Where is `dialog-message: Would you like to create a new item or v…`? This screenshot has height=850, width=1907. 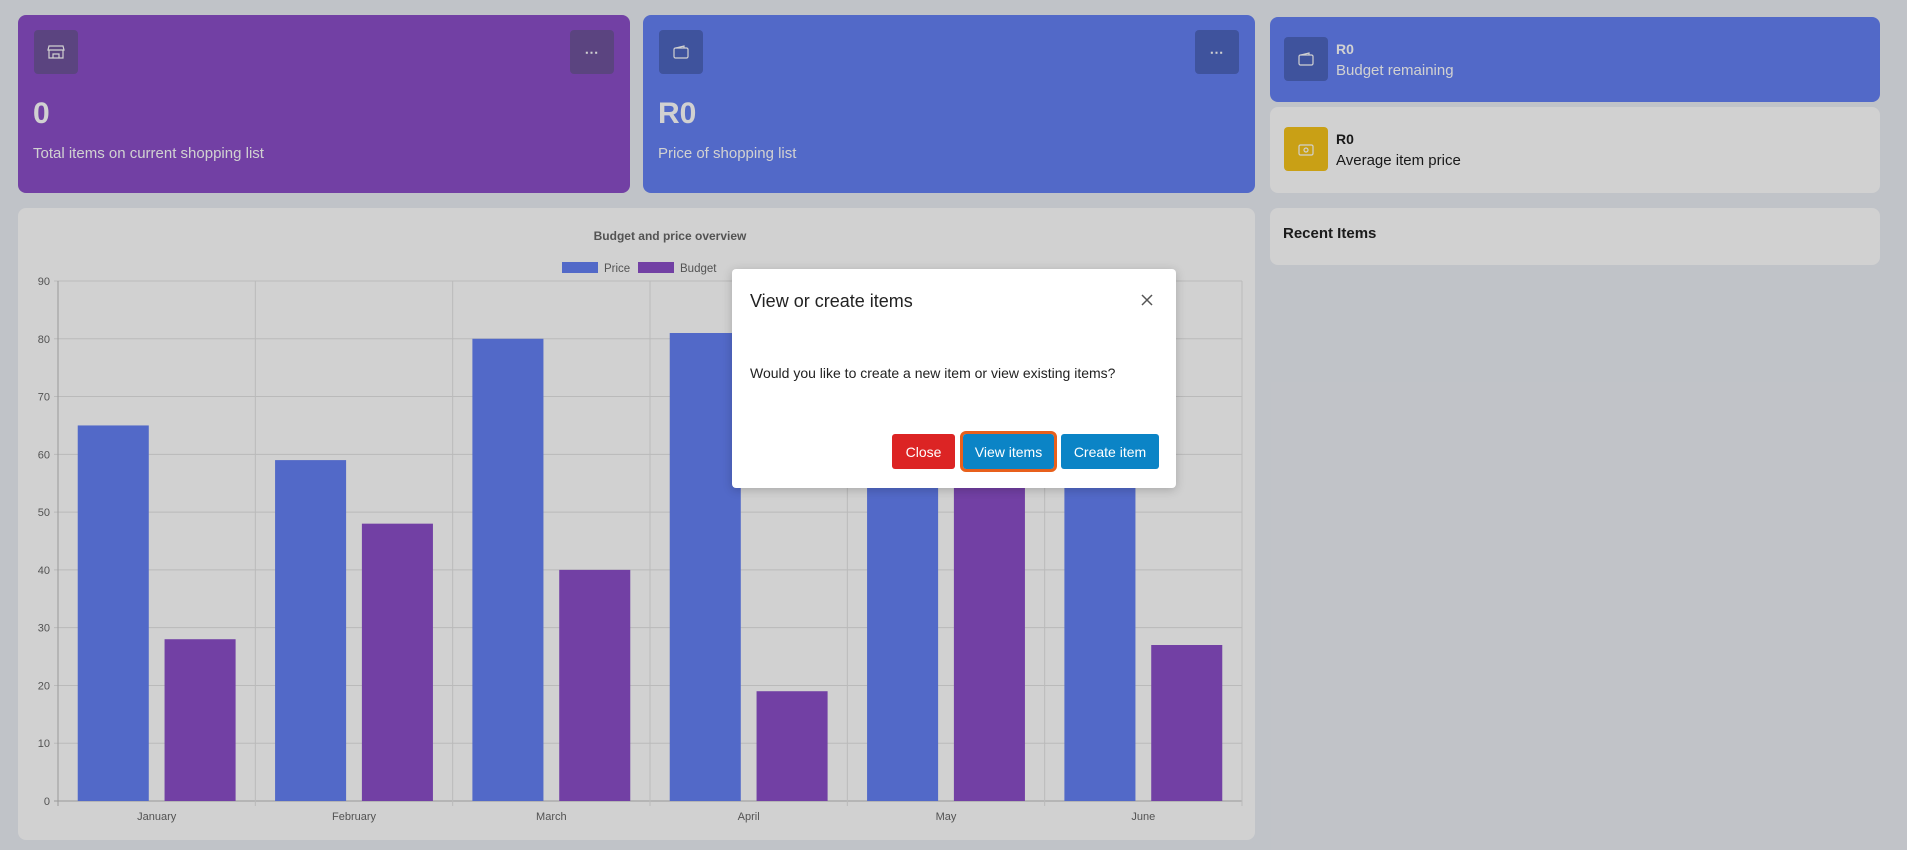
dialog-message: Would you like to create a new item or v… is located at coordinates (933, 373).